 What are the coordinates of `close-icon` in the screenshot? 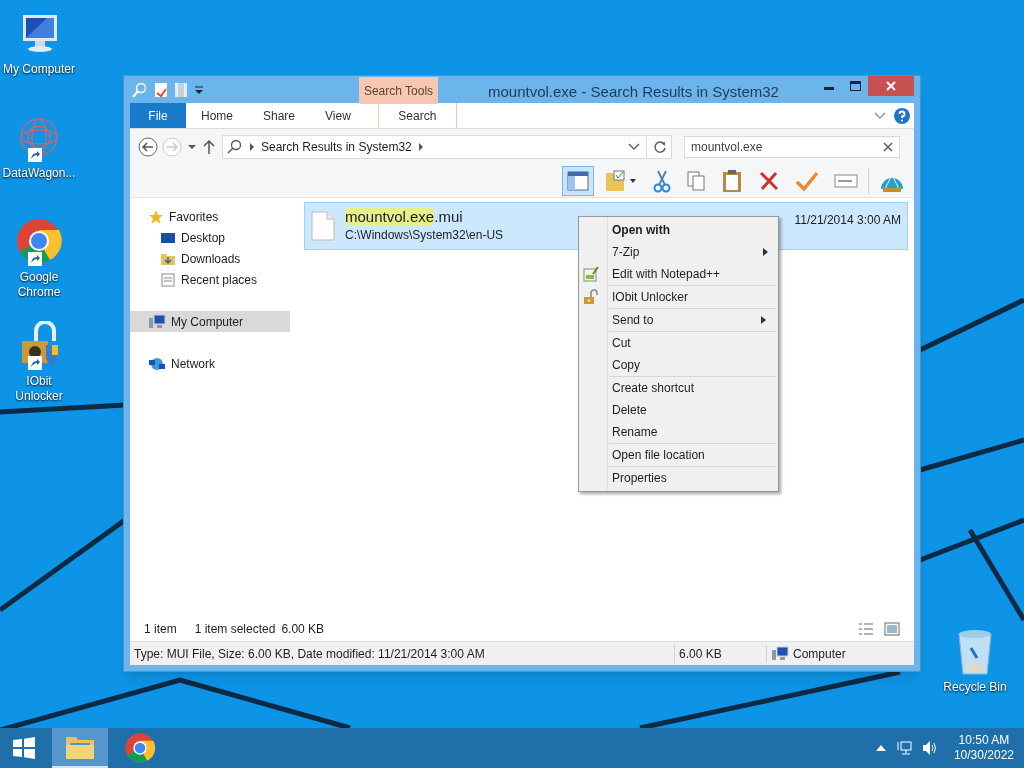 It's located at (891, 86).